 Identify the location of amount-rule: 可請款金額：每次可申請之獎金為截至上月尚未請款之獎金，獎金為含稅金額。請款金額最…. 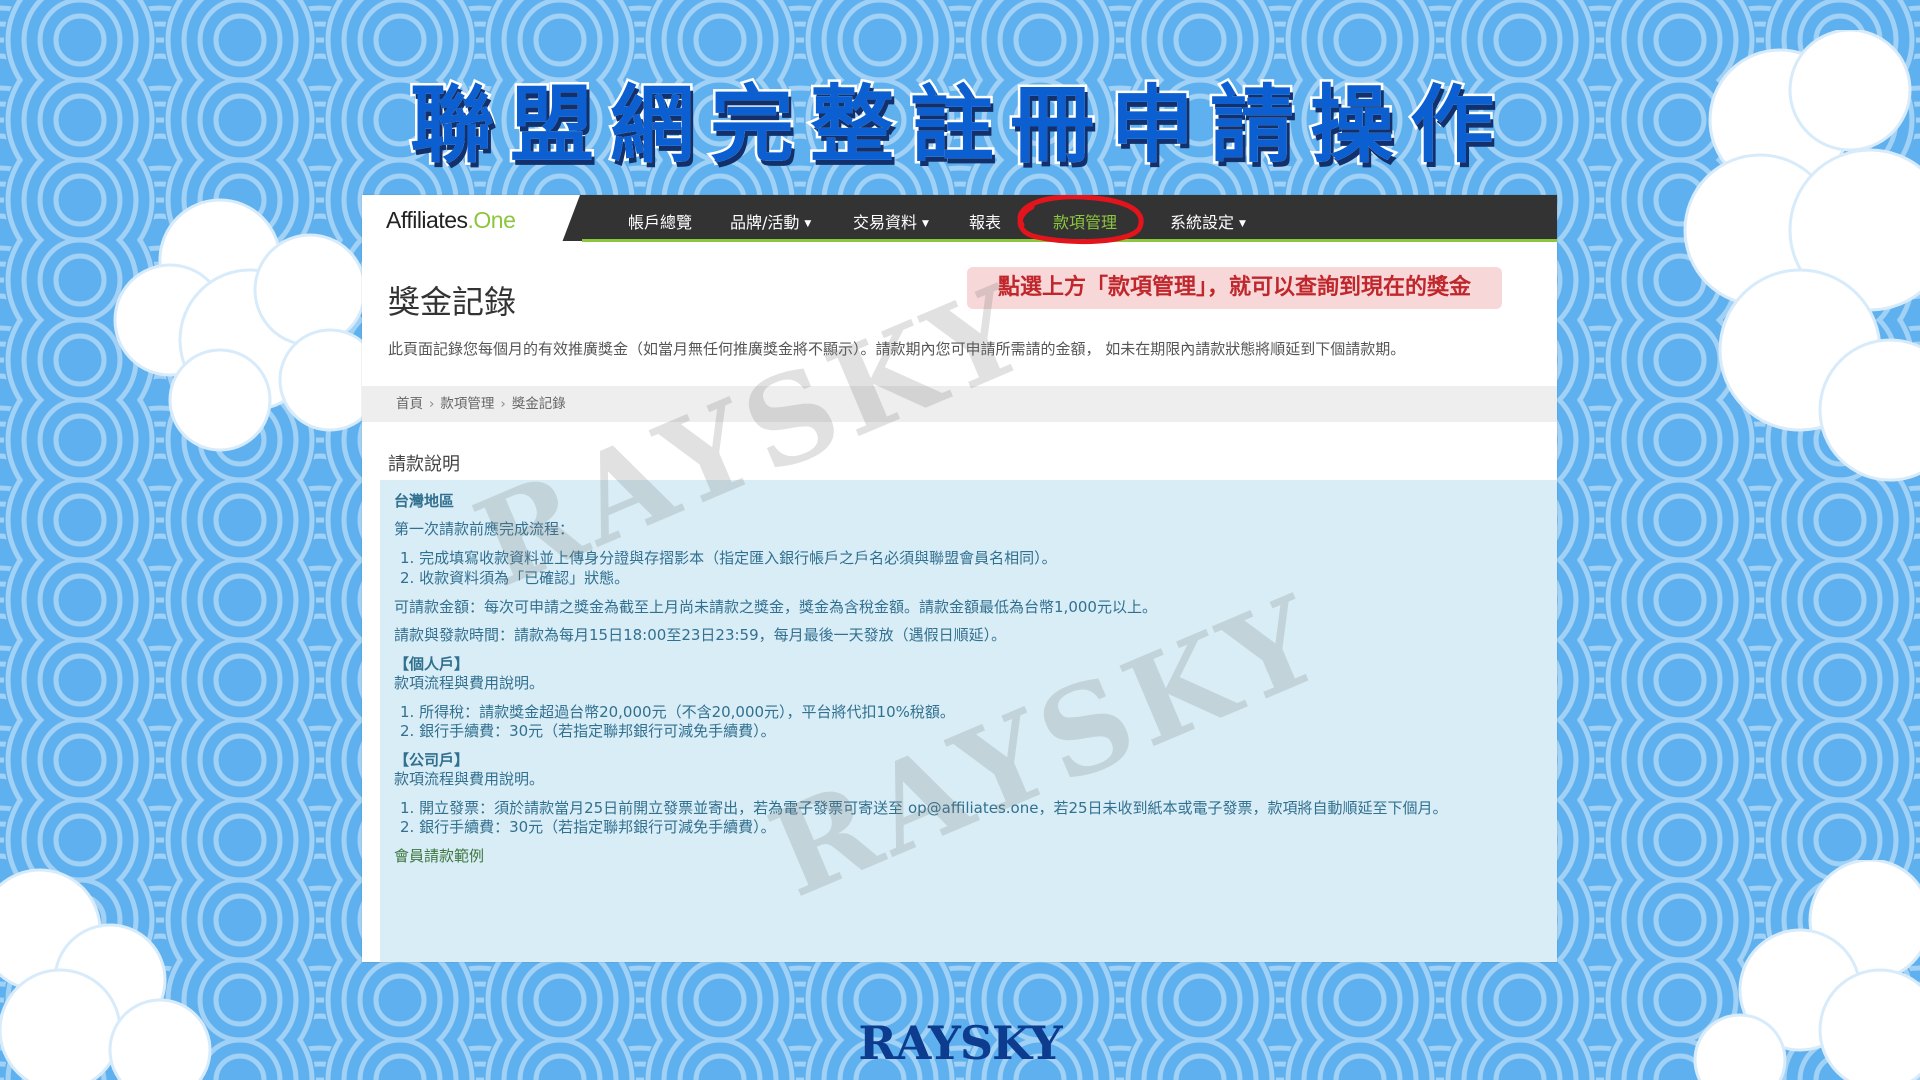
(775, 607).